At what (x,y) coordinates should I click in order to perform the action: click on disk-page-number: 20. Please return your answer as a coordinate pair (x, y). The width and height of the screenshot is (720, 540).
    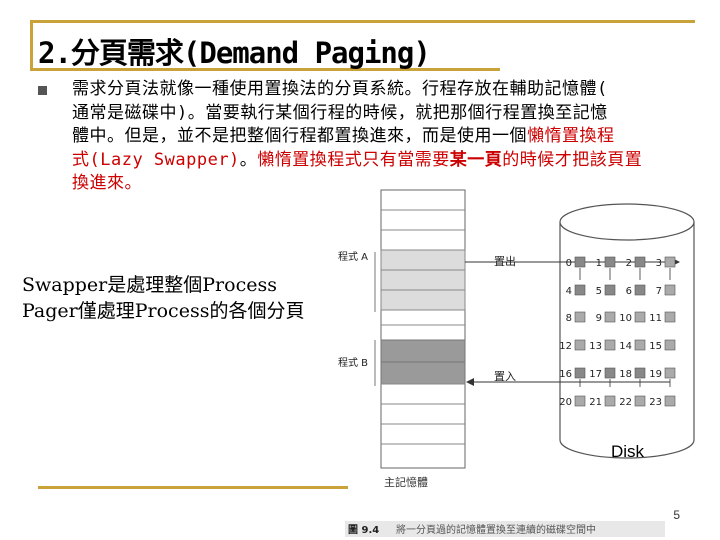
    Looking at the image, I should click on (565, 402).